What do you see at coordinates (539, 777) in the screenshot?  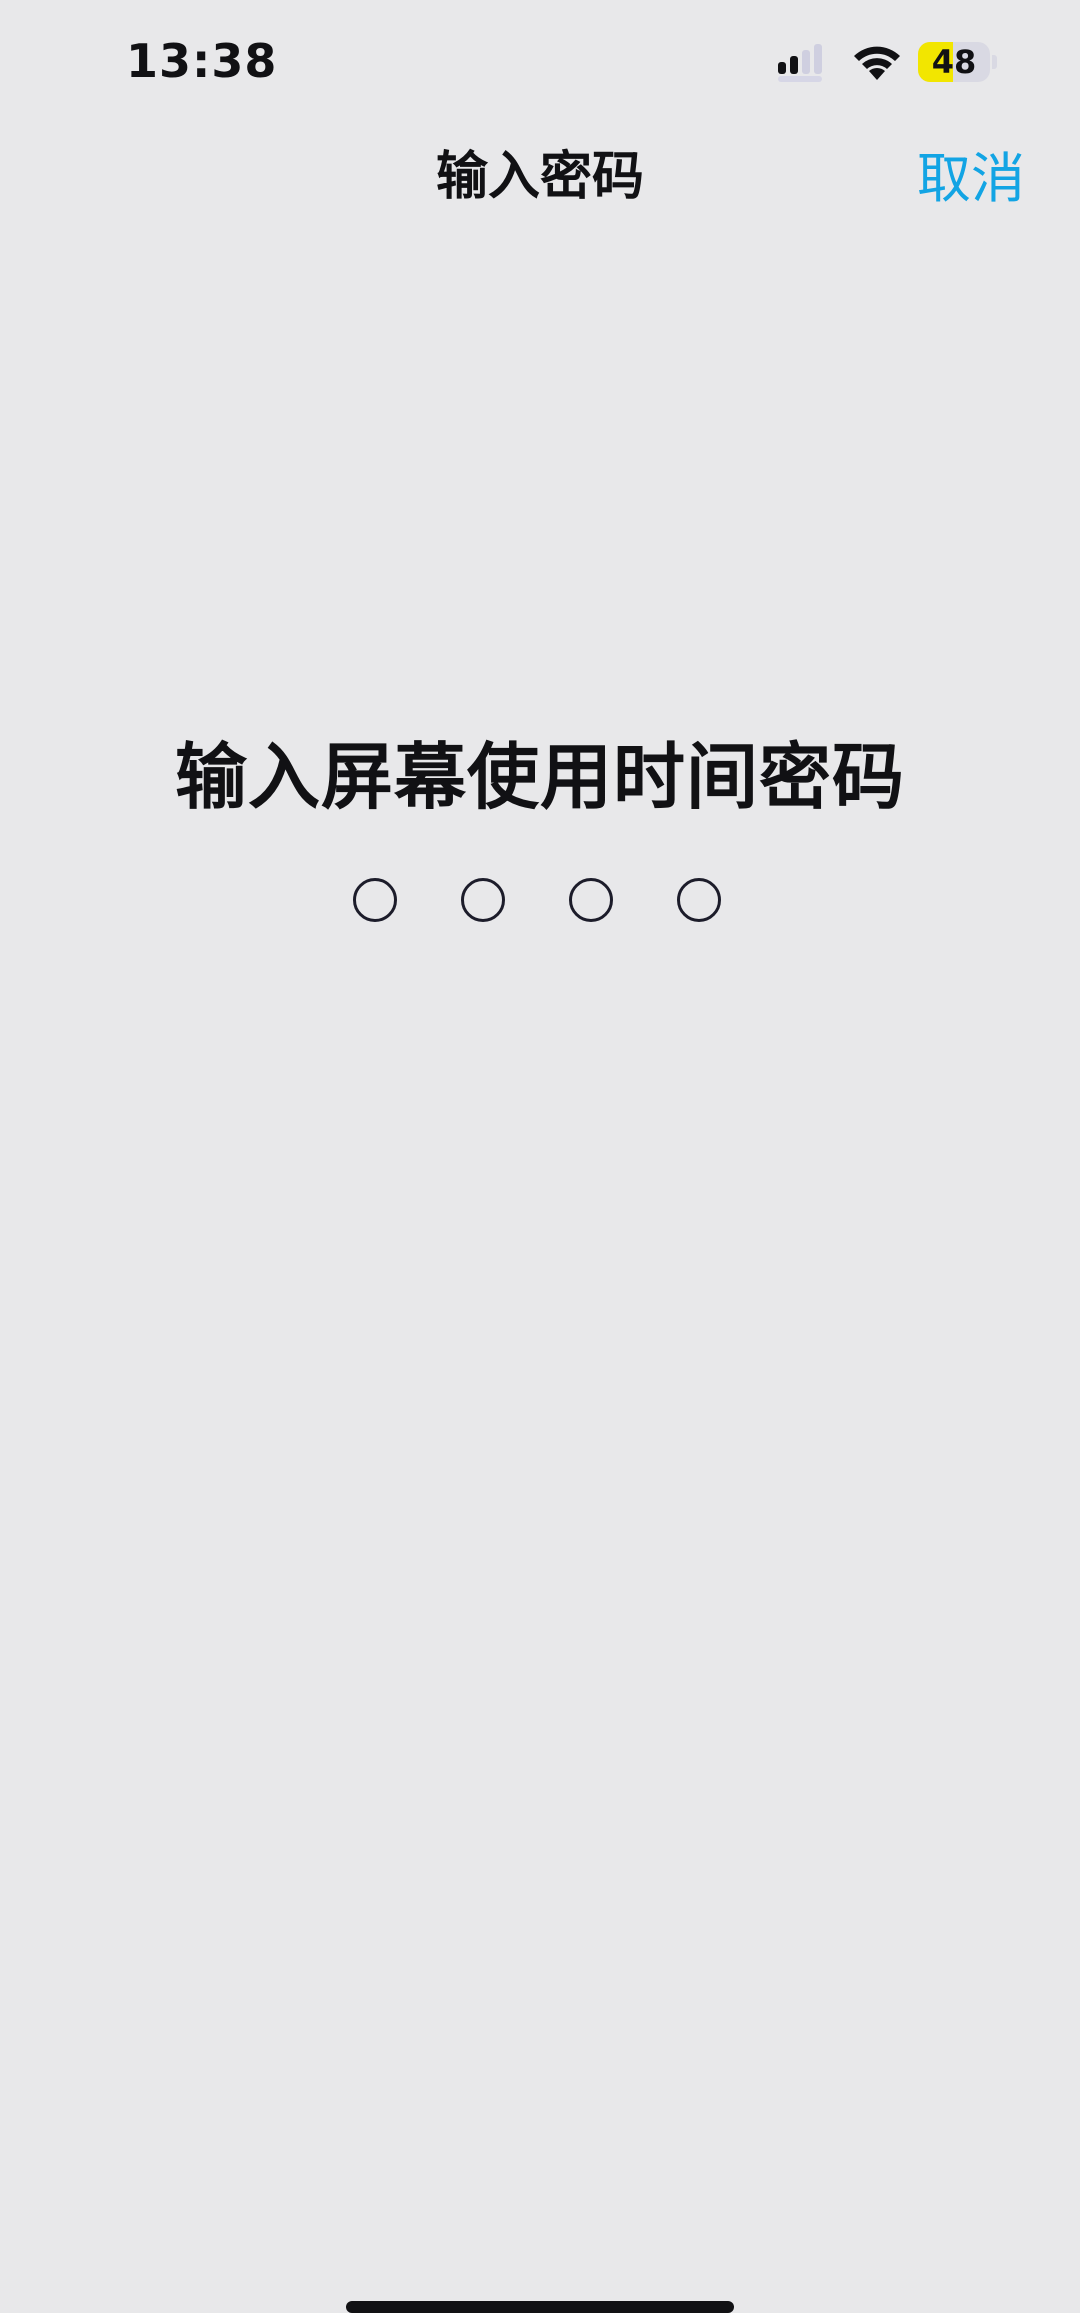 I see `passcode-prompt: 输入屏幕使用时间密码` at bounding box center [539, 777].